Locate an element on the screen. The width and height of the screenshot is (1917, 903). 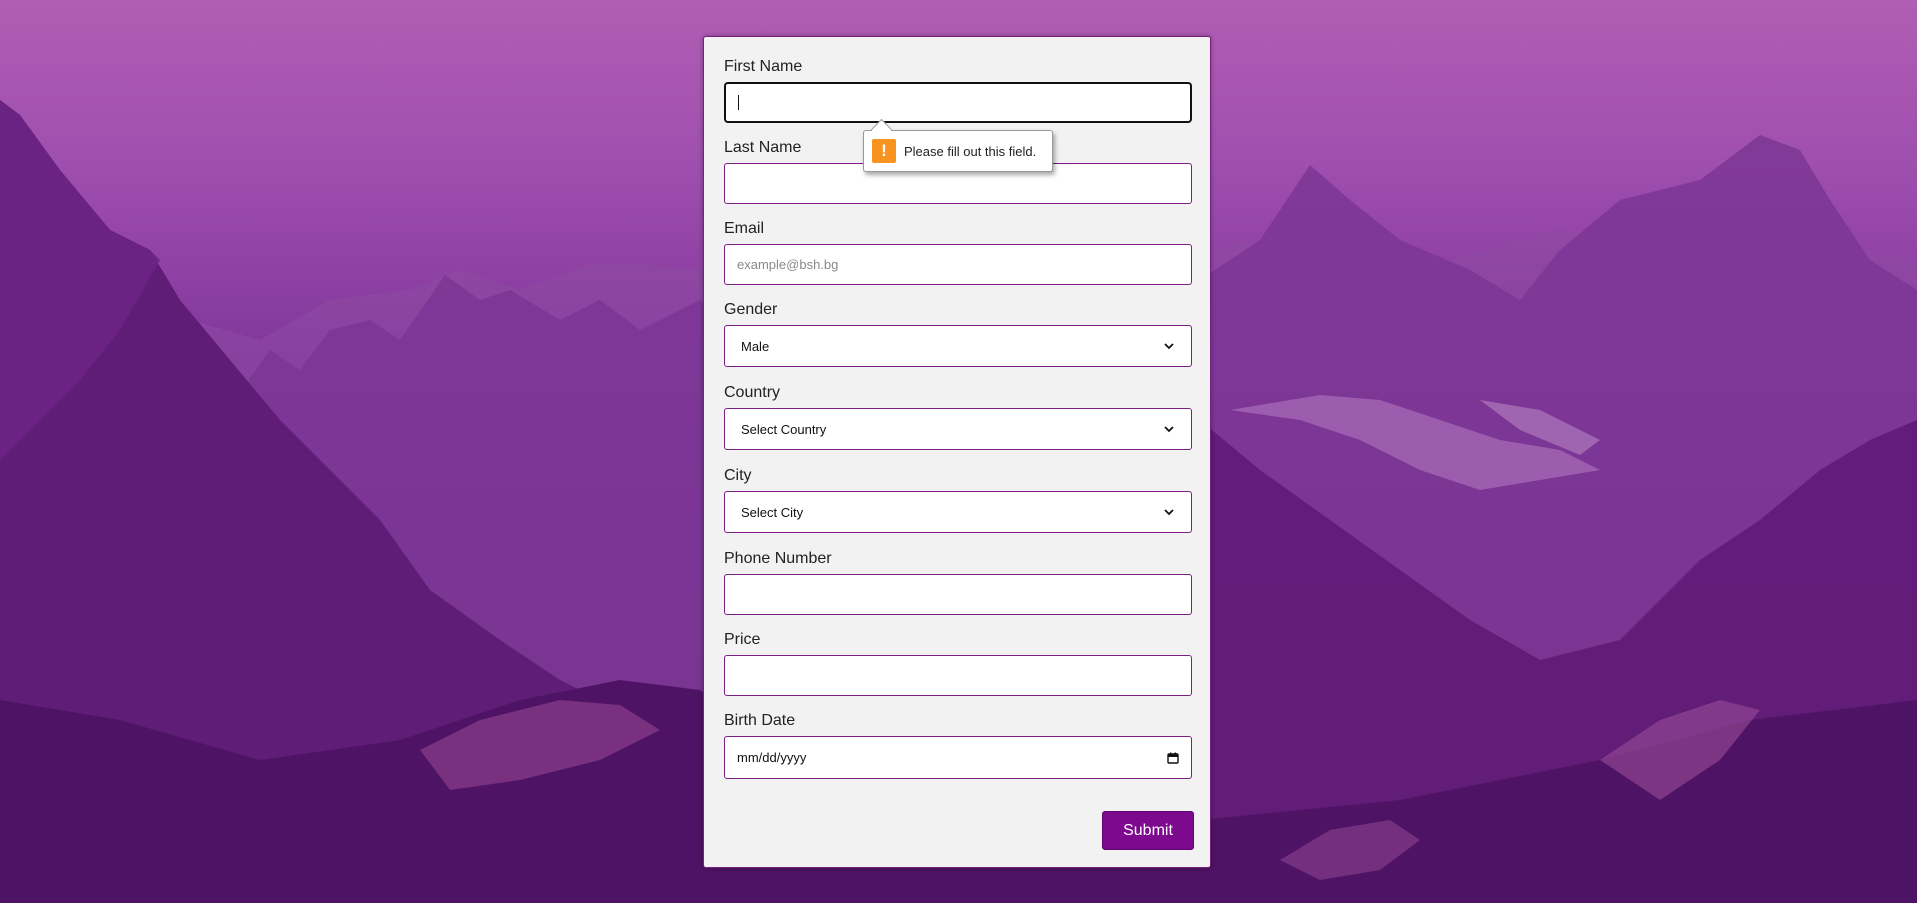
phone-input is located at coordinates (958, 594).